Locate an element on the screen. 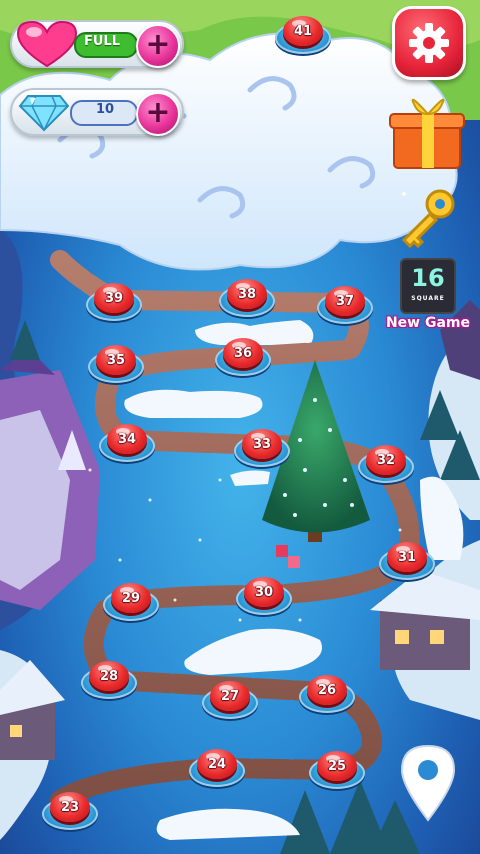 This screenshot has height=854, width=480. level-30-button: 30 is located at coordinates (264, 597).